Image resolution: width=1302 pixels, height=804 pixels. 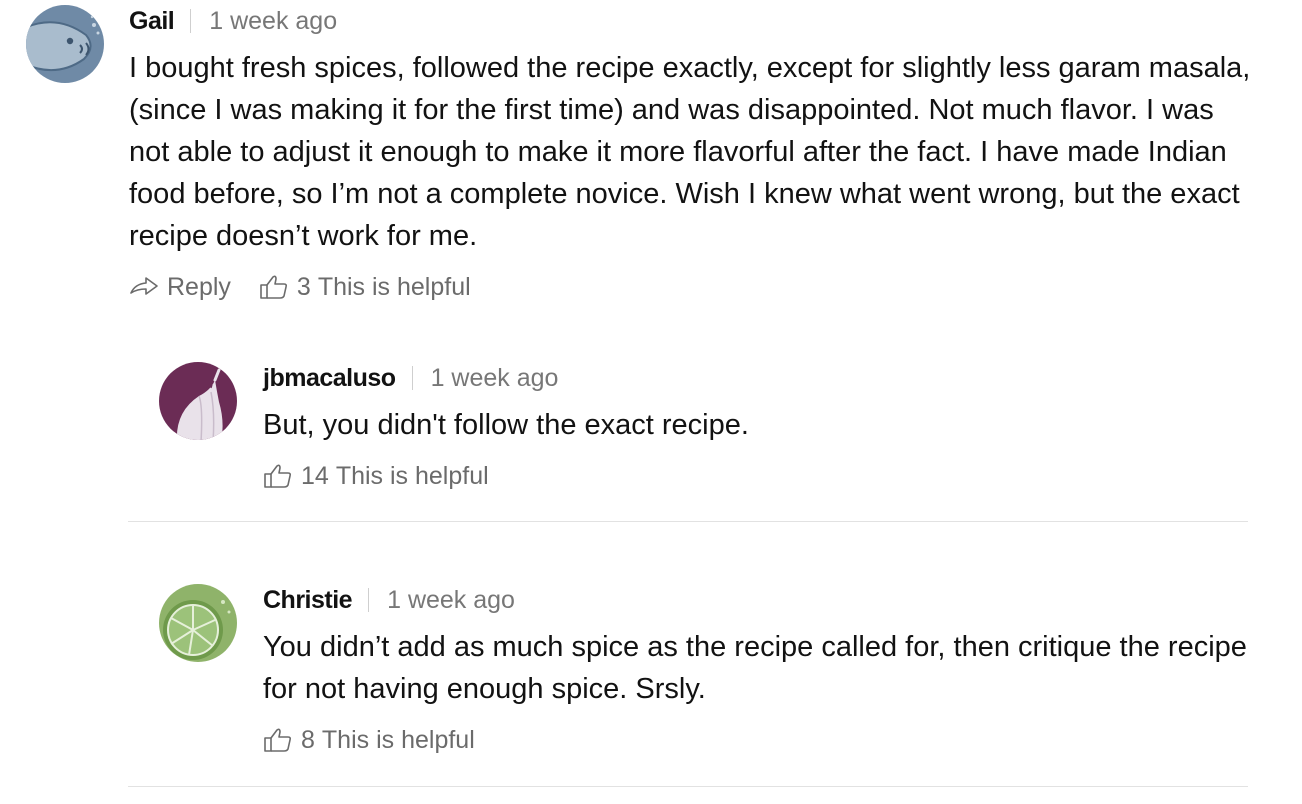 I want to click on comment-actions: Reply 3 This is helpful, so click(x=300, y=287).